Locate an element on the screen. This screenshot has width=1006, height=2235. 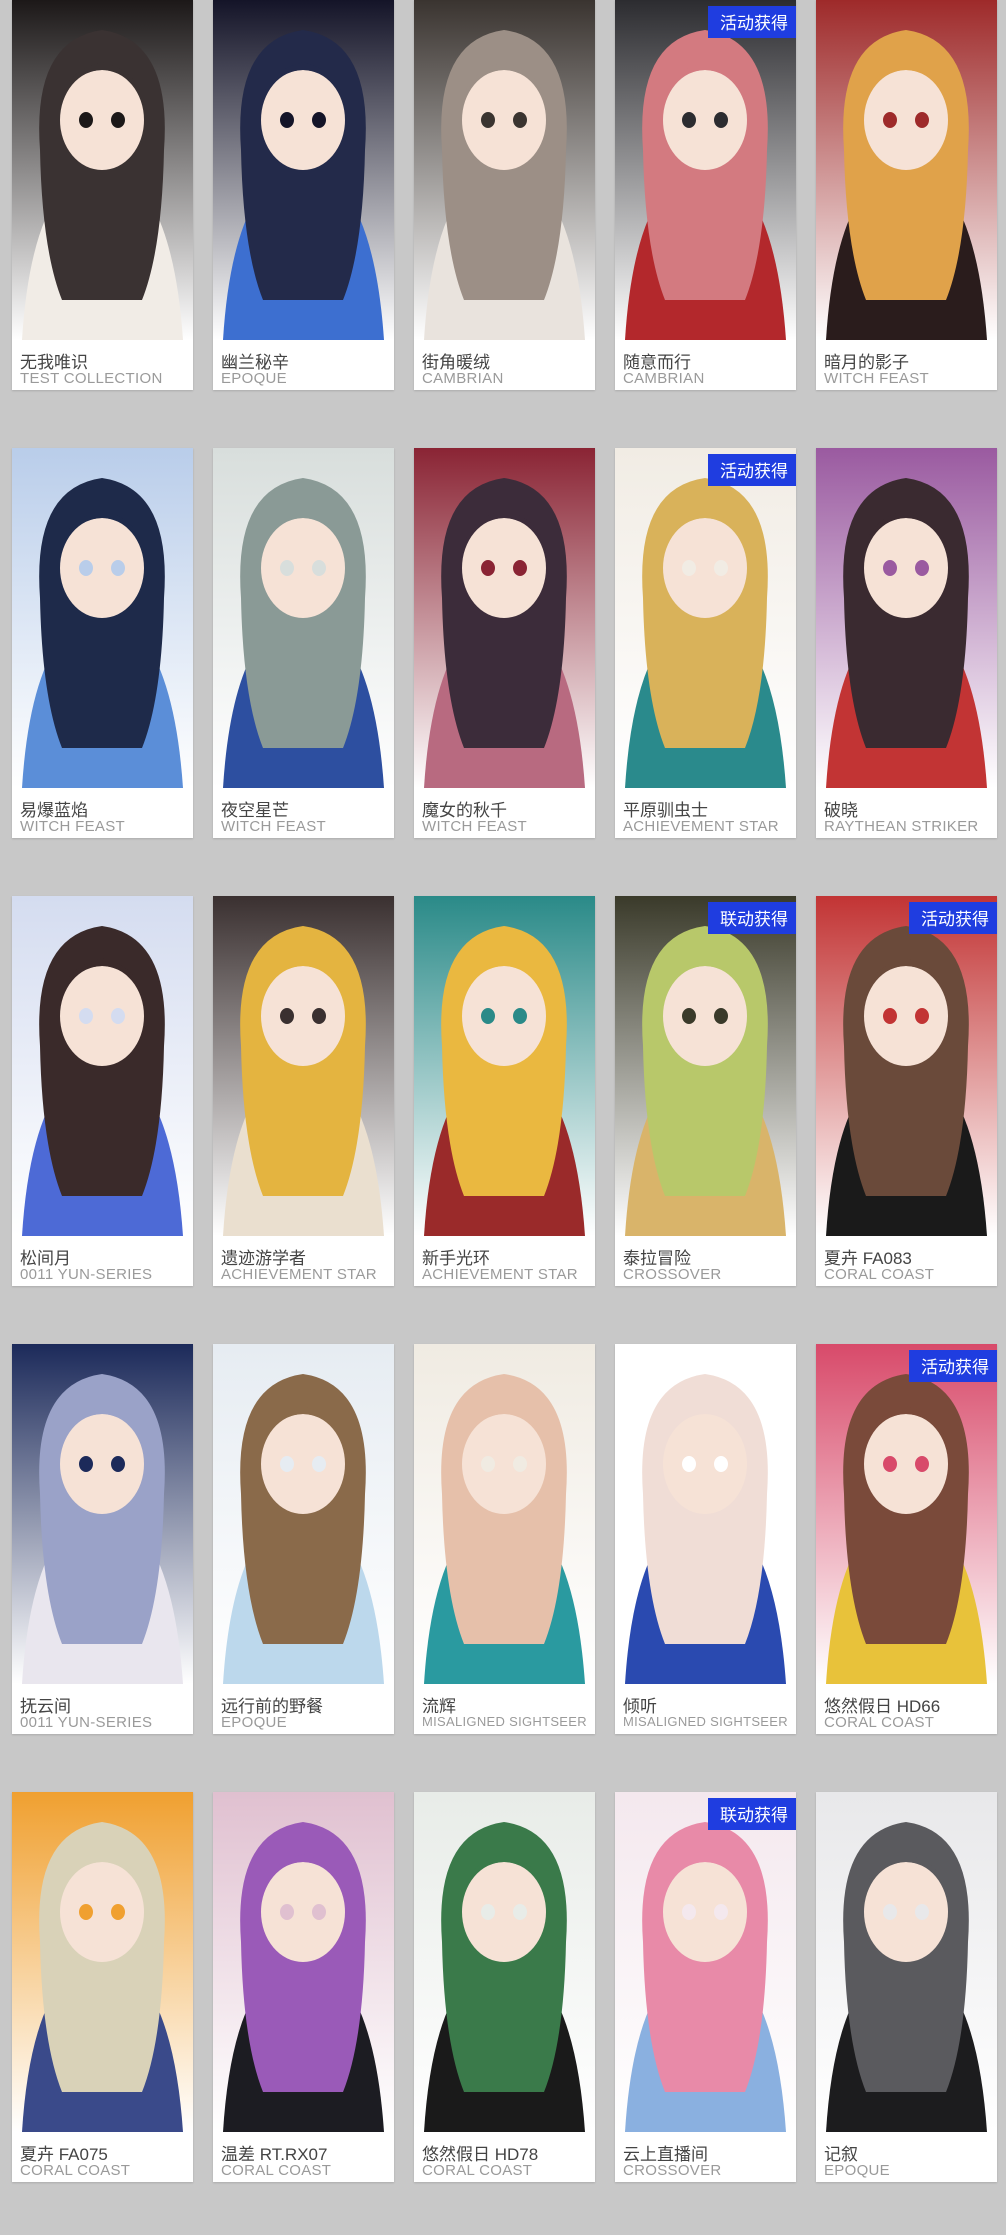
skin-card: 街角暖绒 CAMBRIAN is located at coordinates (504, 195).